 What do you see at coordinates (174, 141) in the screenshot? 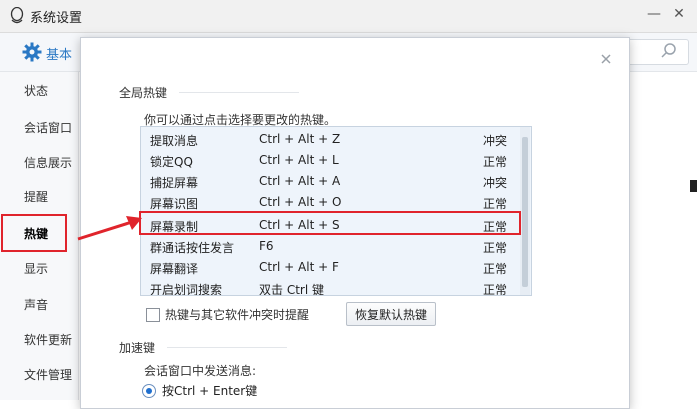
I see `hotkey-name: 提取消息` at bounding box center [174, 141].